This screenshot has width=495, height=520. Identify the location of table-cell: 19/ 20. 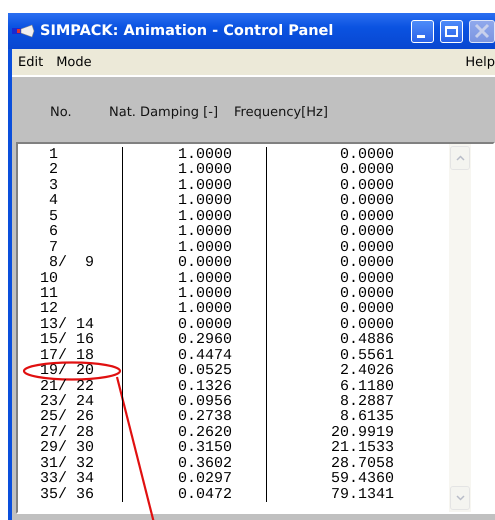
(67, 371).